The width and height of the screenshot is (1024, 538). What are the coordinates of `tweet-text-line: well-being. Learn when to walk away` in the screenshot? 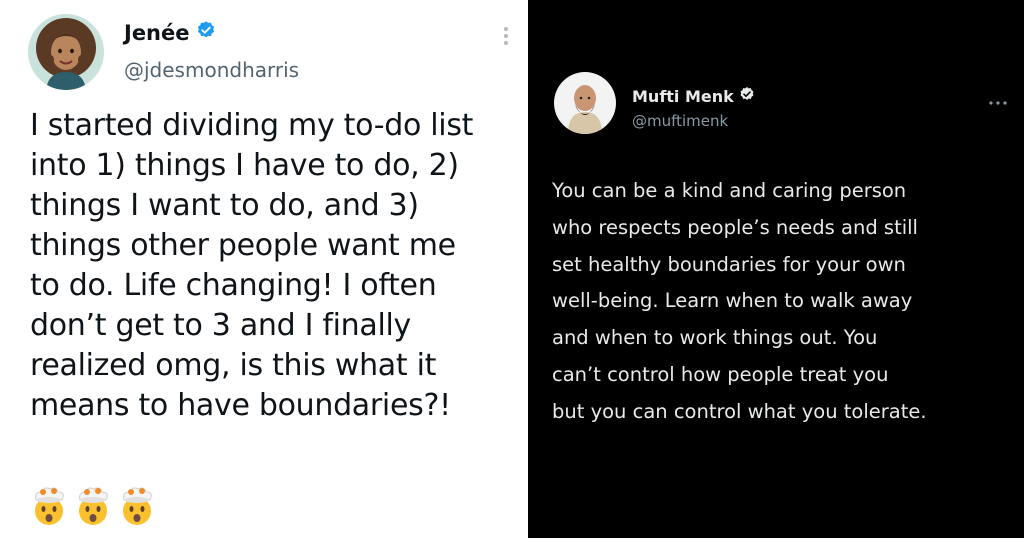 It's located at (732, 301).